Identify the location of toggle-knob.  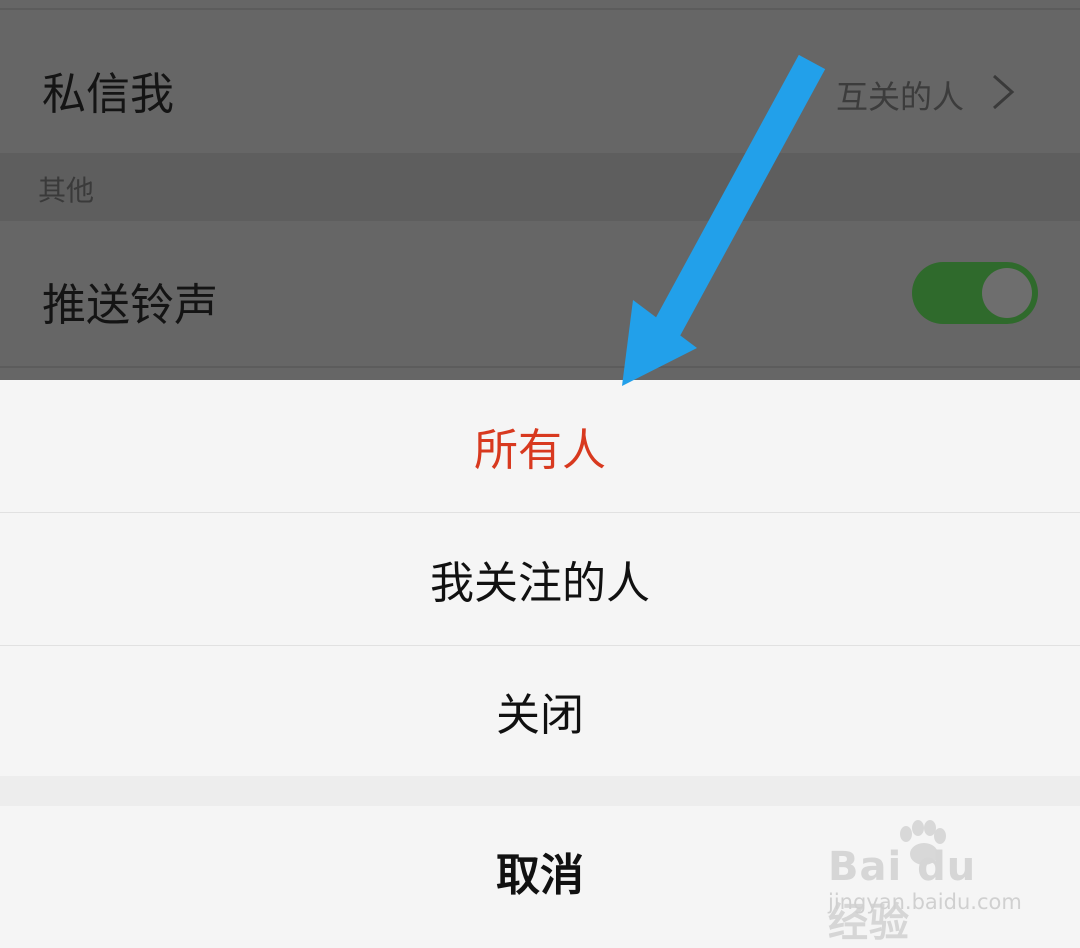
(1007, 293).